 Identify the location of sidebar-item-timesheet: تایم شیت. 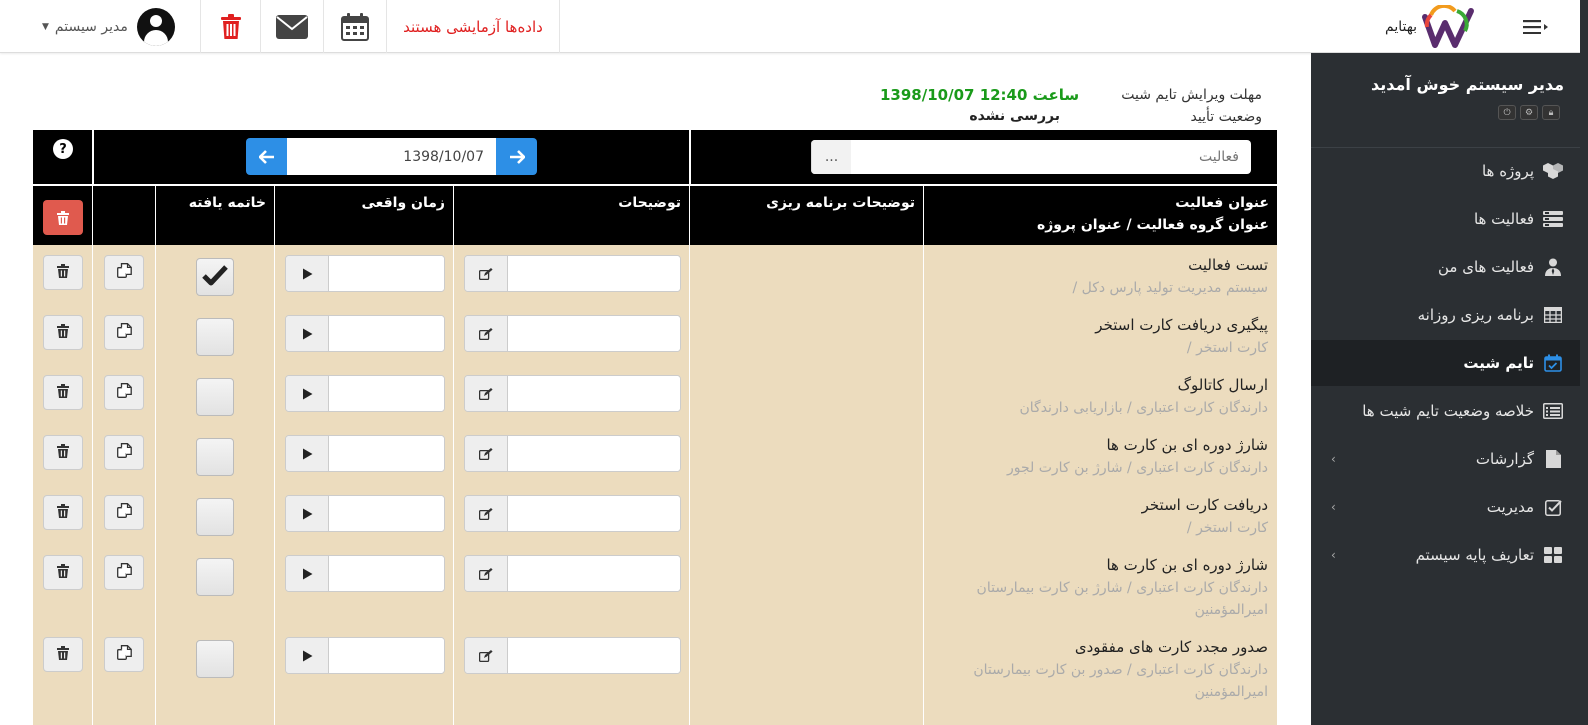
(1449, 363).